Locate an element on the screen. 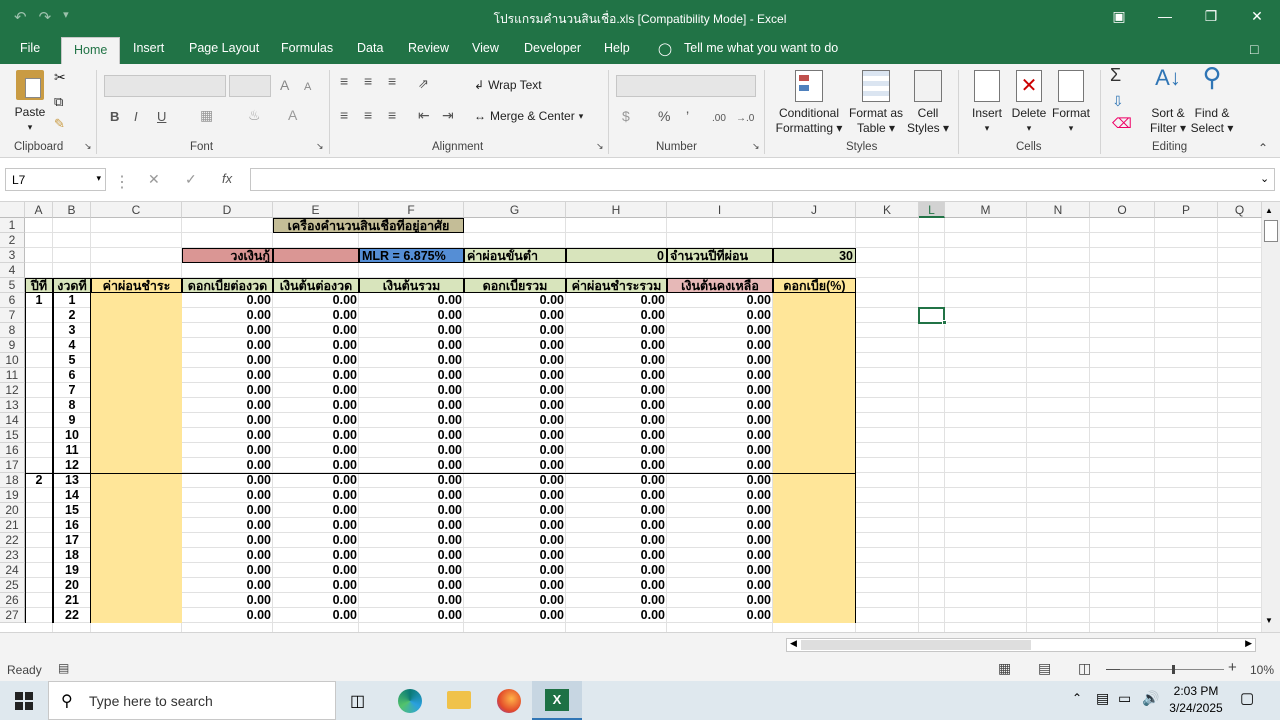 The height and width of the screenshot is (720, 1280). alignment-launcher-icon: ↘ is located at coordinates (600, 146).